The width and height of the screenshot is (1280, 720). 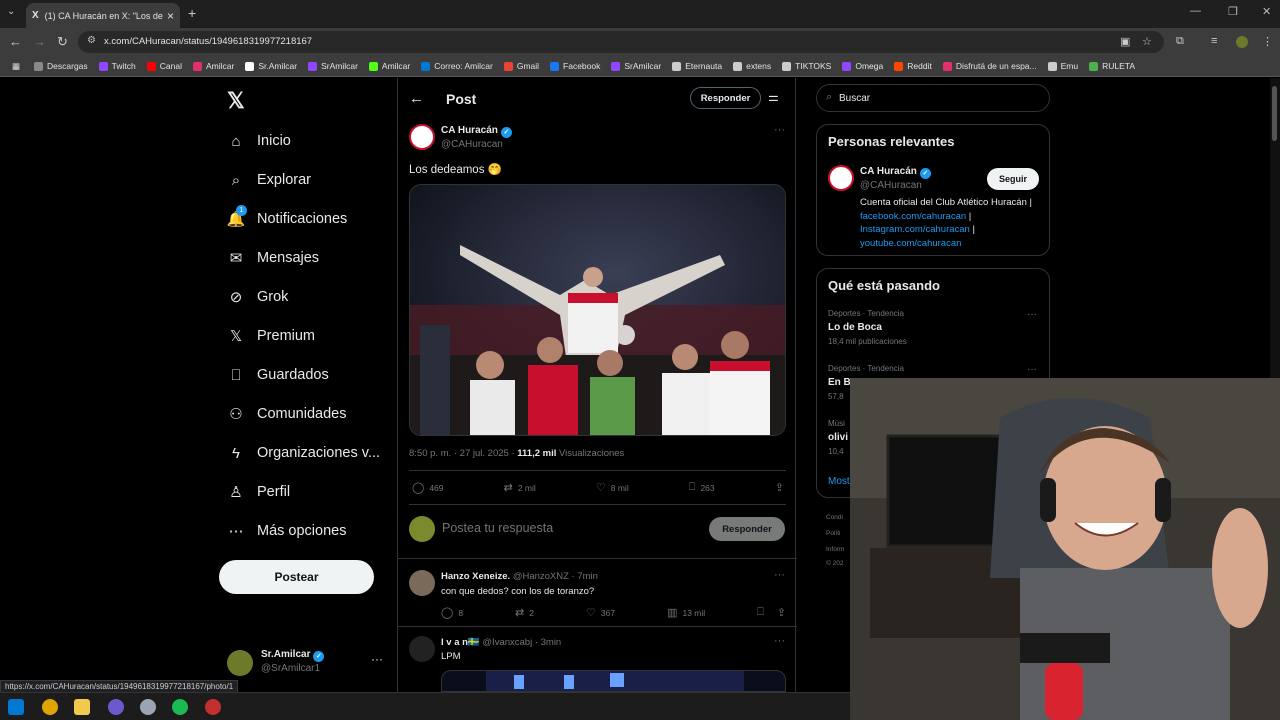 I want to click on follow-button: Seguir, so click(x=1013, y=179).